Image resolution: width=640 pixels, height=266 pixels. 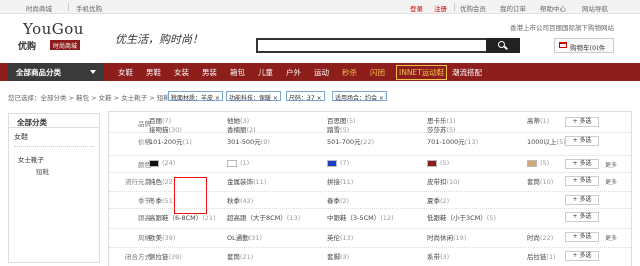 What do you see at coordinates (237, 72) in the screenshot?
I see `nav-item: 箱包` at bounding box center [237, 72].